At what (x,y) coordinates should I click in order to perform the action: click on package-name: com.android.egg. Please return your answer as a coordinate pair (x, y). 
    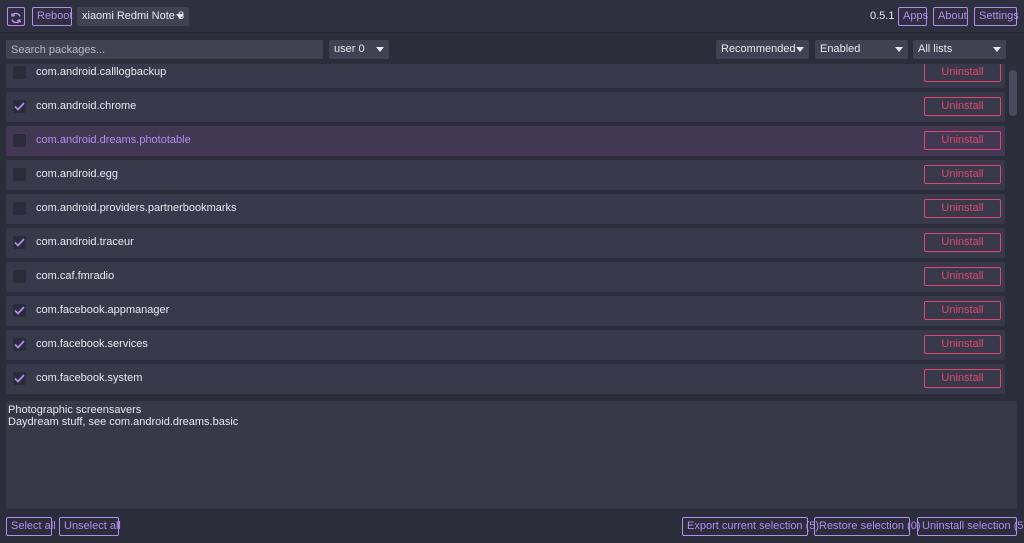
    Looking at the image, I should click on (77, 174).